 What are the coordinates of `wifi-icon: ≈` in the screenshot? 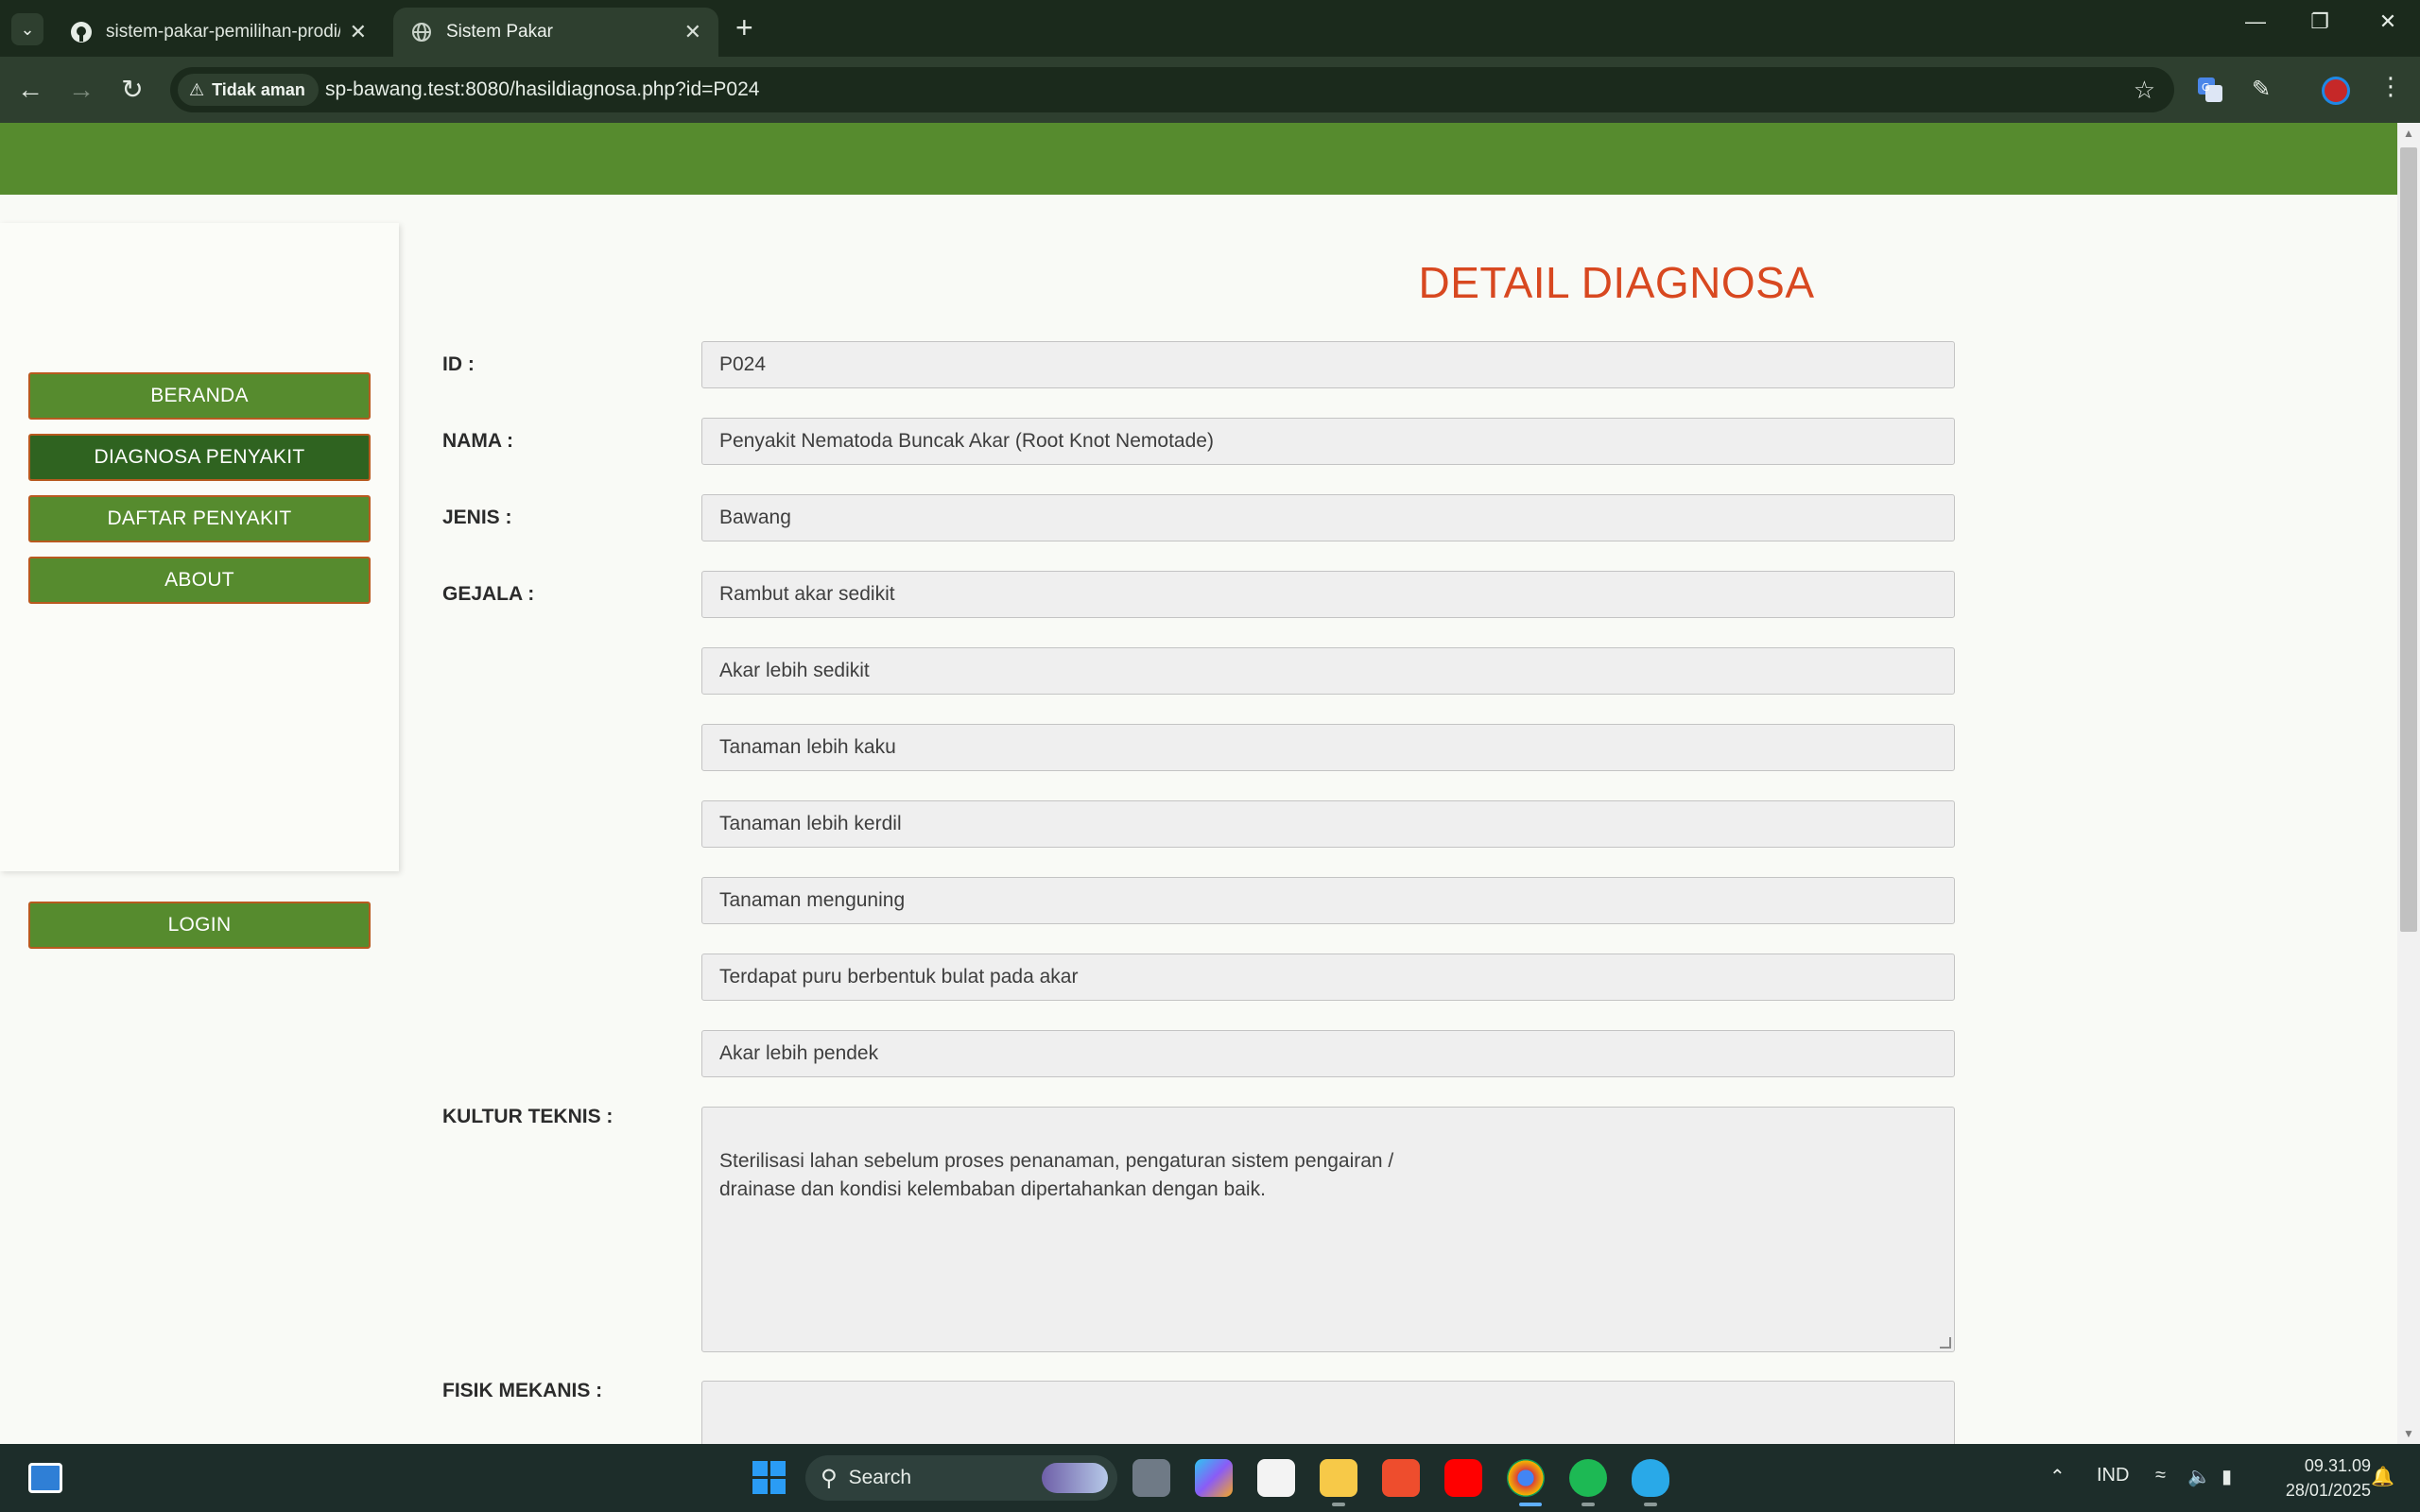 It's located at (2160, 1475).